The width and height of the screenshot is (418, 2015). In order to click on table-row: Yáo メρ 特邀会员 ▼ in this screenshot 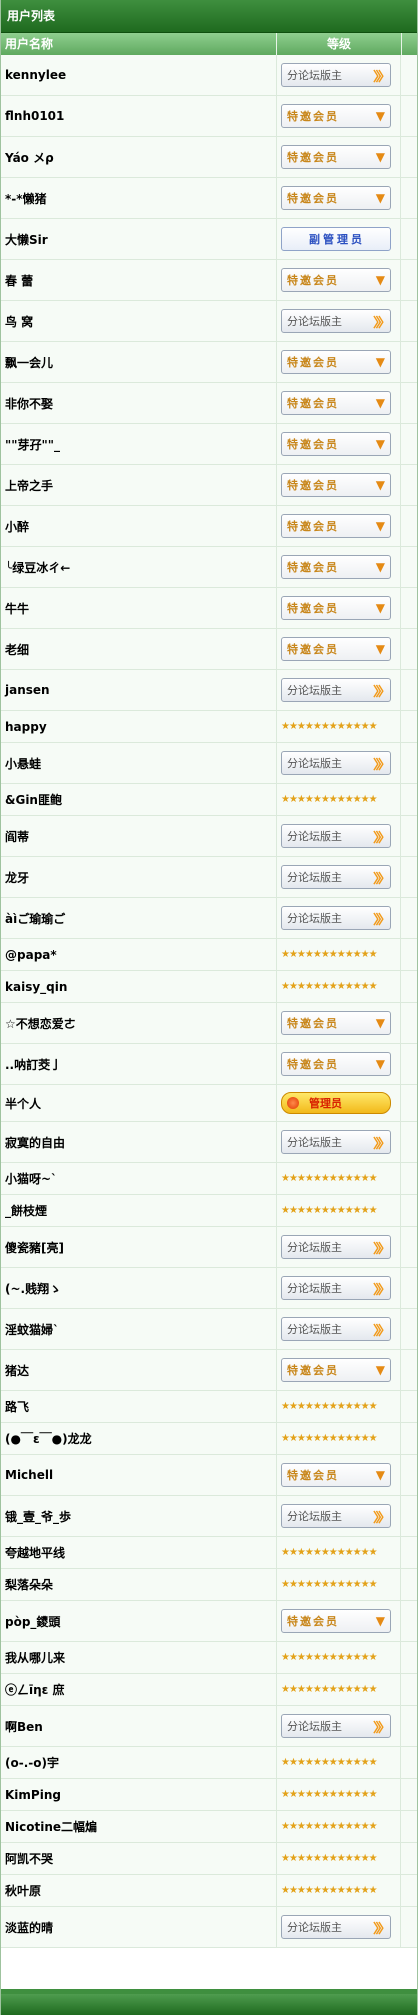, I will do `click(209, 157)`.